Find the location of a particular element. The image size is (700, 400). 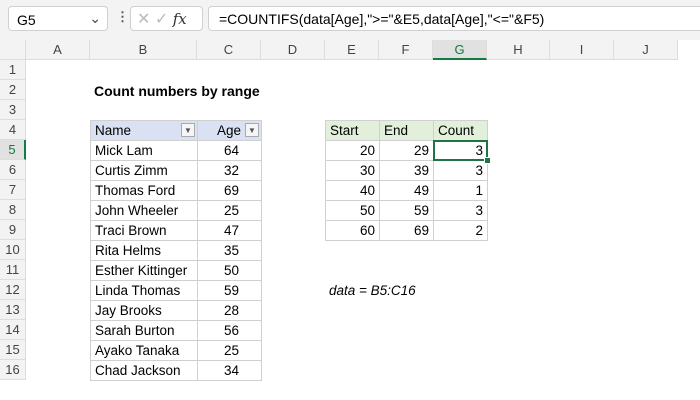

row-header-5: 5 is located at coordinates (13, 150).